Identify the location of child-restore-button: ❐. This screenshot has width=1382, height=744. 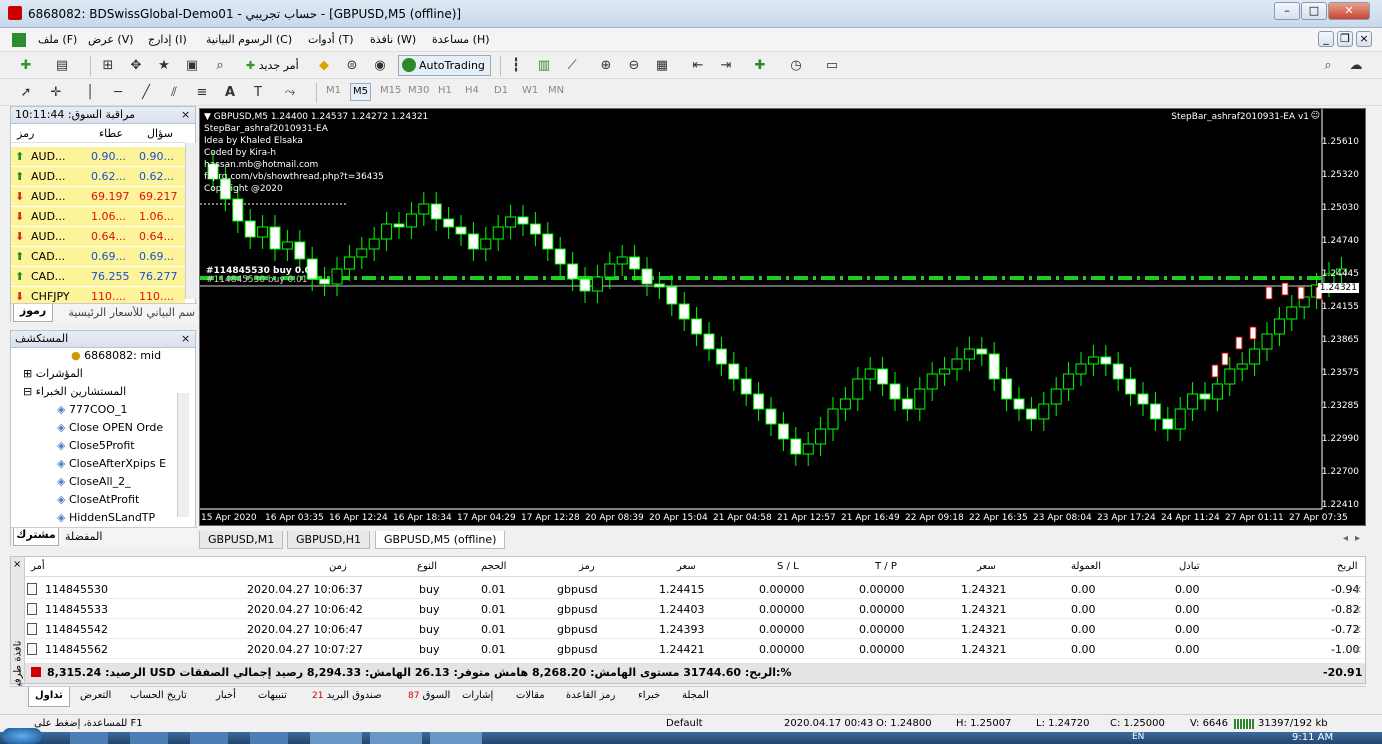
(1345, 39).